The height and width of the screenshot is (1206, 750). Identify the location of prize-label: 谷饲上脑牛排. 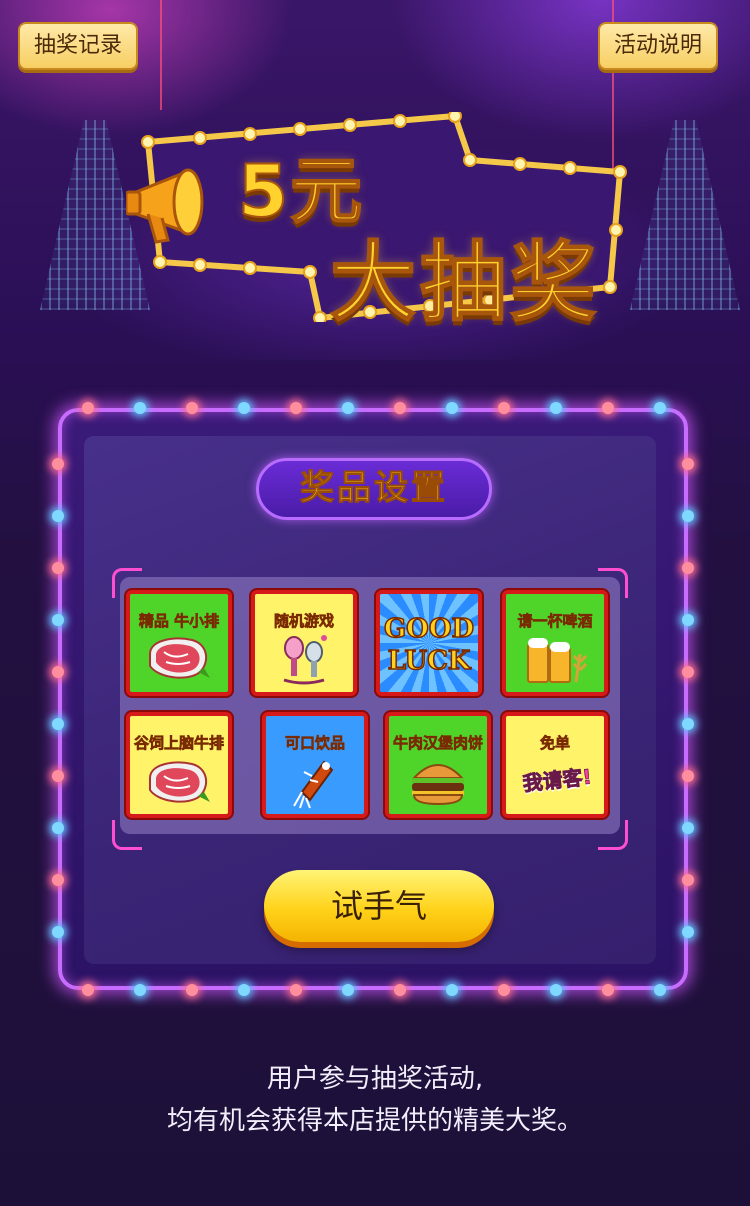
(179, 743).